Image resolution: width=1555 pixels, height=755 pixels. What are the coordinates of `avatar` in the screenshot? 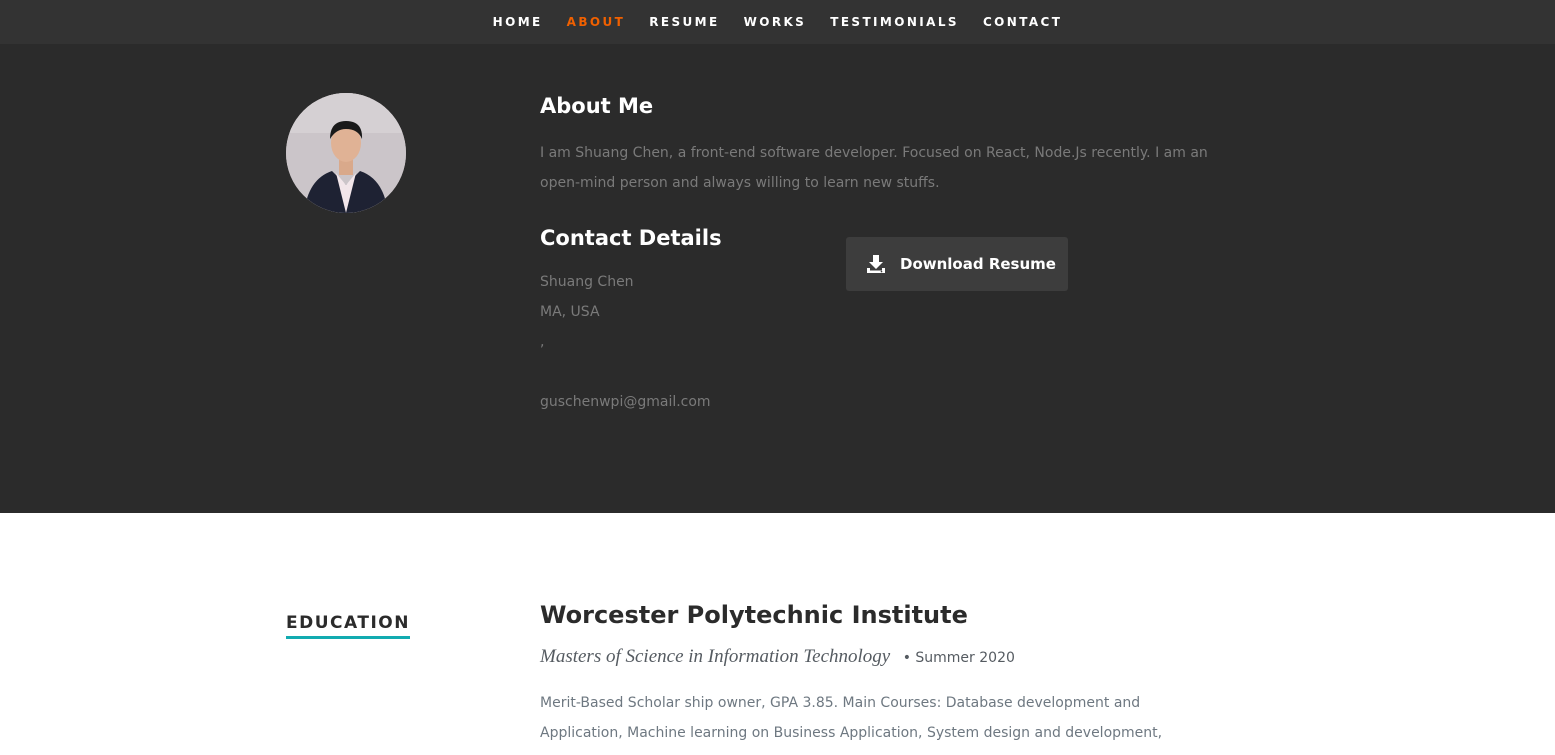 It's located at (346, 153).